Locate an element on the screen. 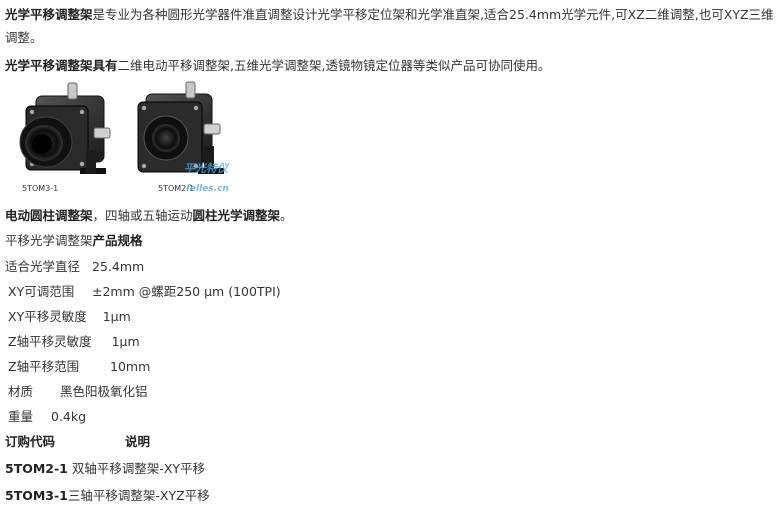 The height and width of the screenshot is (529, 780). spec-heading: 平移光学调整架产品规格 is located at coordinates (74, 241).